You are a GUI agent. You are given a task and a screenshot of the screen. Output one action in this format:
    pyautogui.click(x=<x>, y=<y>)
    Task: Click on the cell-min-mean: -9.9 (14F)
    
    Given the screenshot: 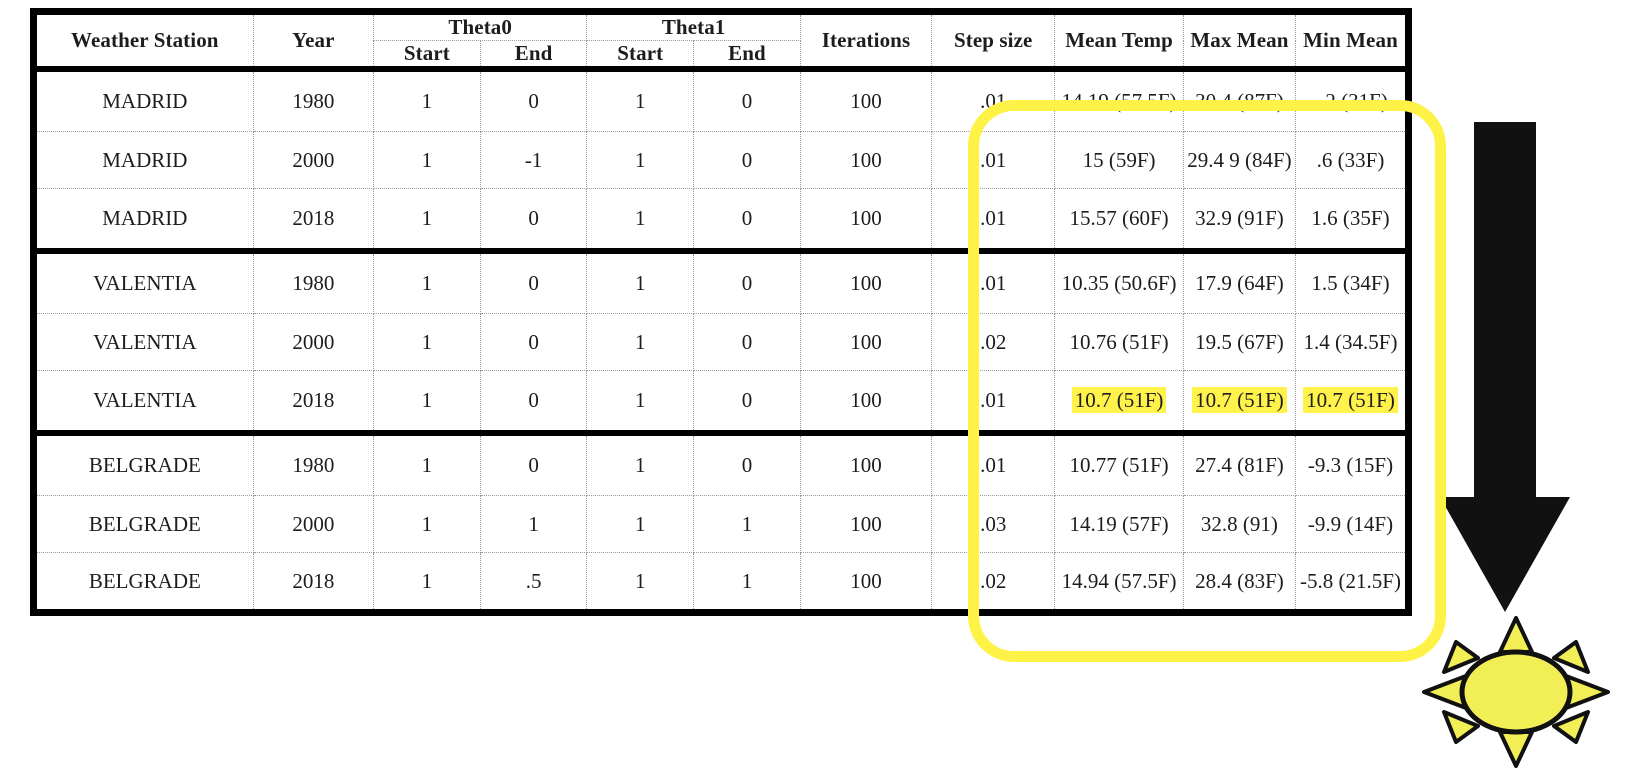 What is the action you would take?
    pyautogui.click(x=1350, y=524)
    